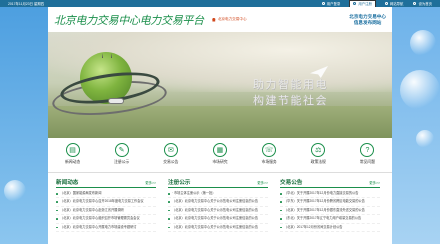  I want to click on site-header: 北京电力交易中心电力交易平台 北京电力交易中心 北京电力交易中心 信息发布网站, so click(220, 19).